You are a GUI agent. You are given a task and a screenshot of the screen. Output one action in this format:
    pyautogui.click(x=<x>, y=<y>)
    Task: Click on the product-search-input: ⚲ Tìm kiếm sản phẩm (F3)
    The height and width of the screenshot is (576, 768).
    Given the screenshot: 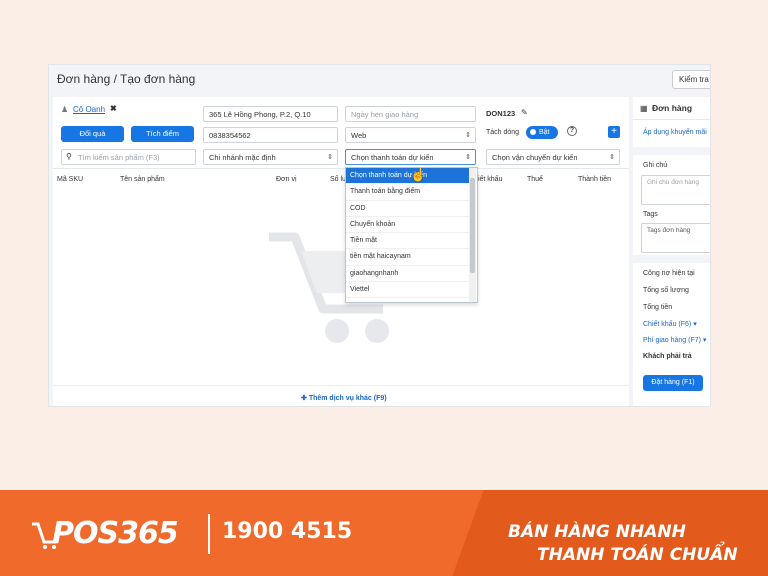 What is the action you would take?
    pyautogui.click(x=128, y=157)
    